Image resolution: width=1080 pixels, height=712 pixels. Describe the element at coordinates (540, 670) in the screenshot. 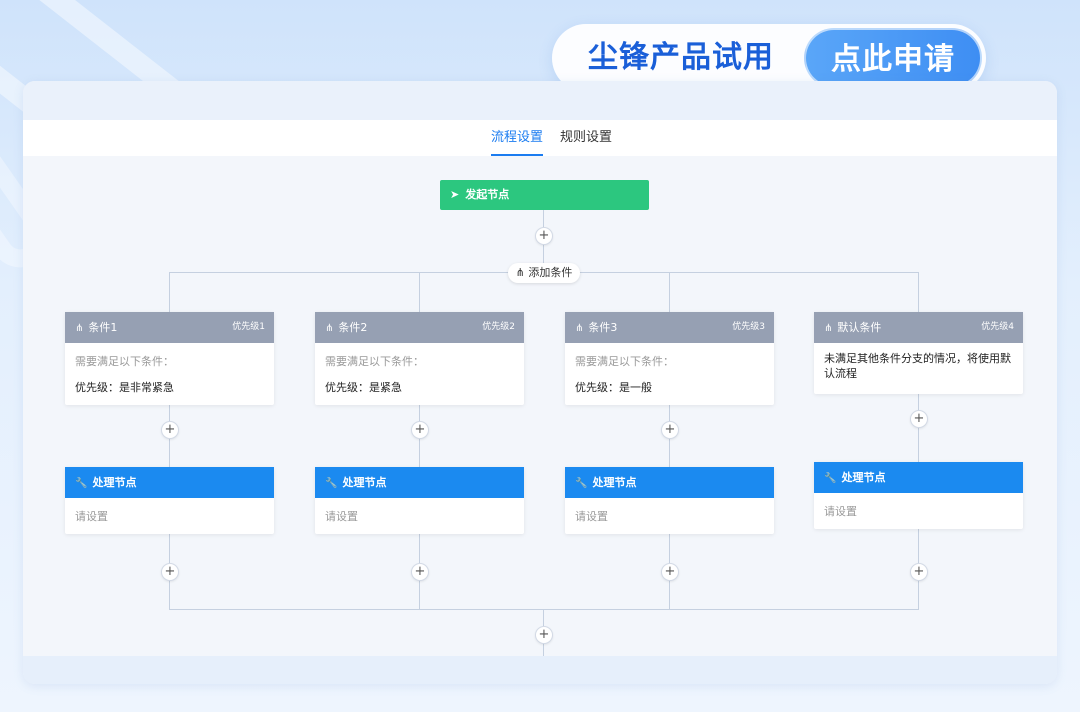

I see `panel-footer-strip` at that location.